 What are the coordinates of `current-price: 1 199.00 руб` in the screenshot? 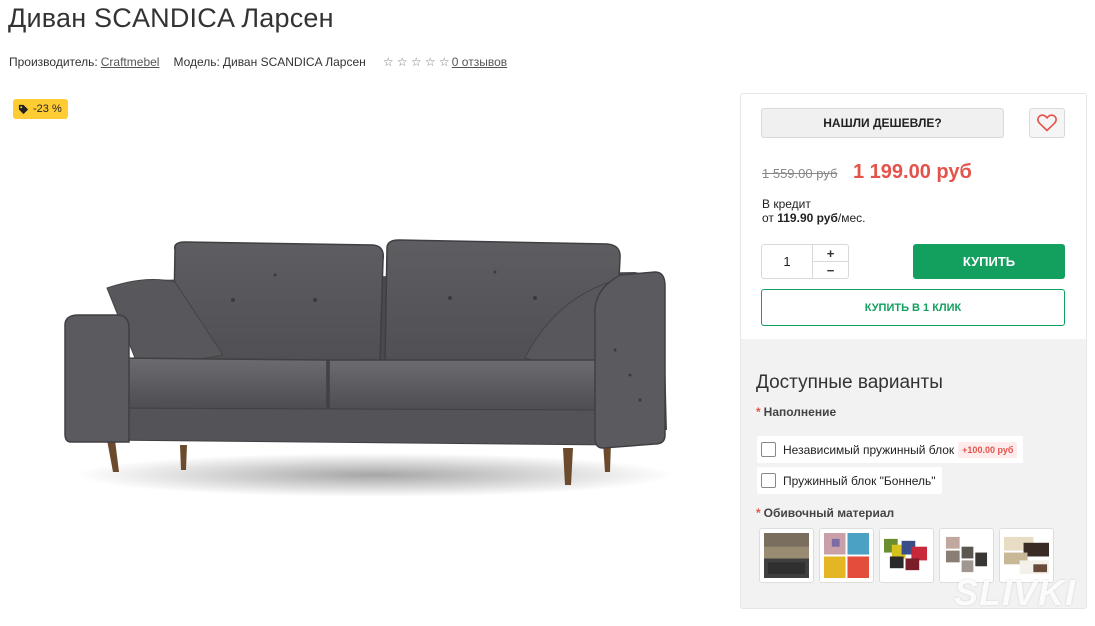 It's located at (912, 172).